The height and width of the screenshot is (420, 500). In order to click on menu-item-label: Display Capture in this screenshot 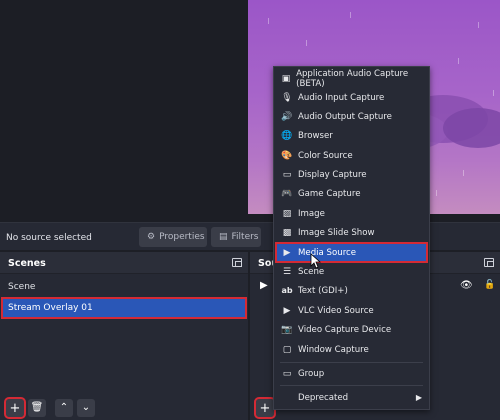, I will do `click(332, 174)`.